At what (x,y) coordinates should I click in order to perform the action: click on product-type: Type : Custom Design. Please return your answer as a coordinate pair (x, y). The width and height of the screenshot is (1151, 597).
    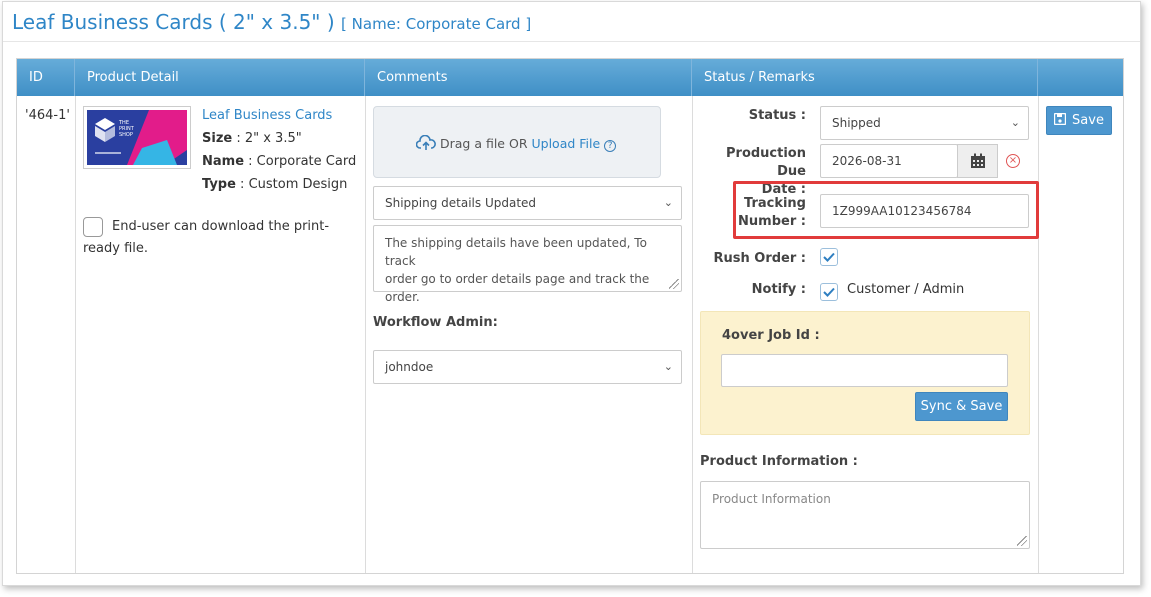
    Looking at the image, I should click on (274, 184).